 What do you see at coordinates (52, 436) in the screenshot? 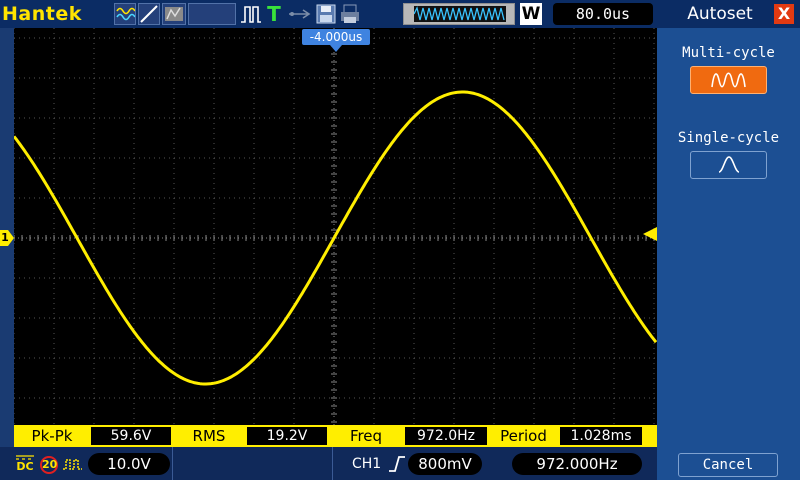
I see `measurement-label: Pk-Pk` at bounding box center [52, 436].